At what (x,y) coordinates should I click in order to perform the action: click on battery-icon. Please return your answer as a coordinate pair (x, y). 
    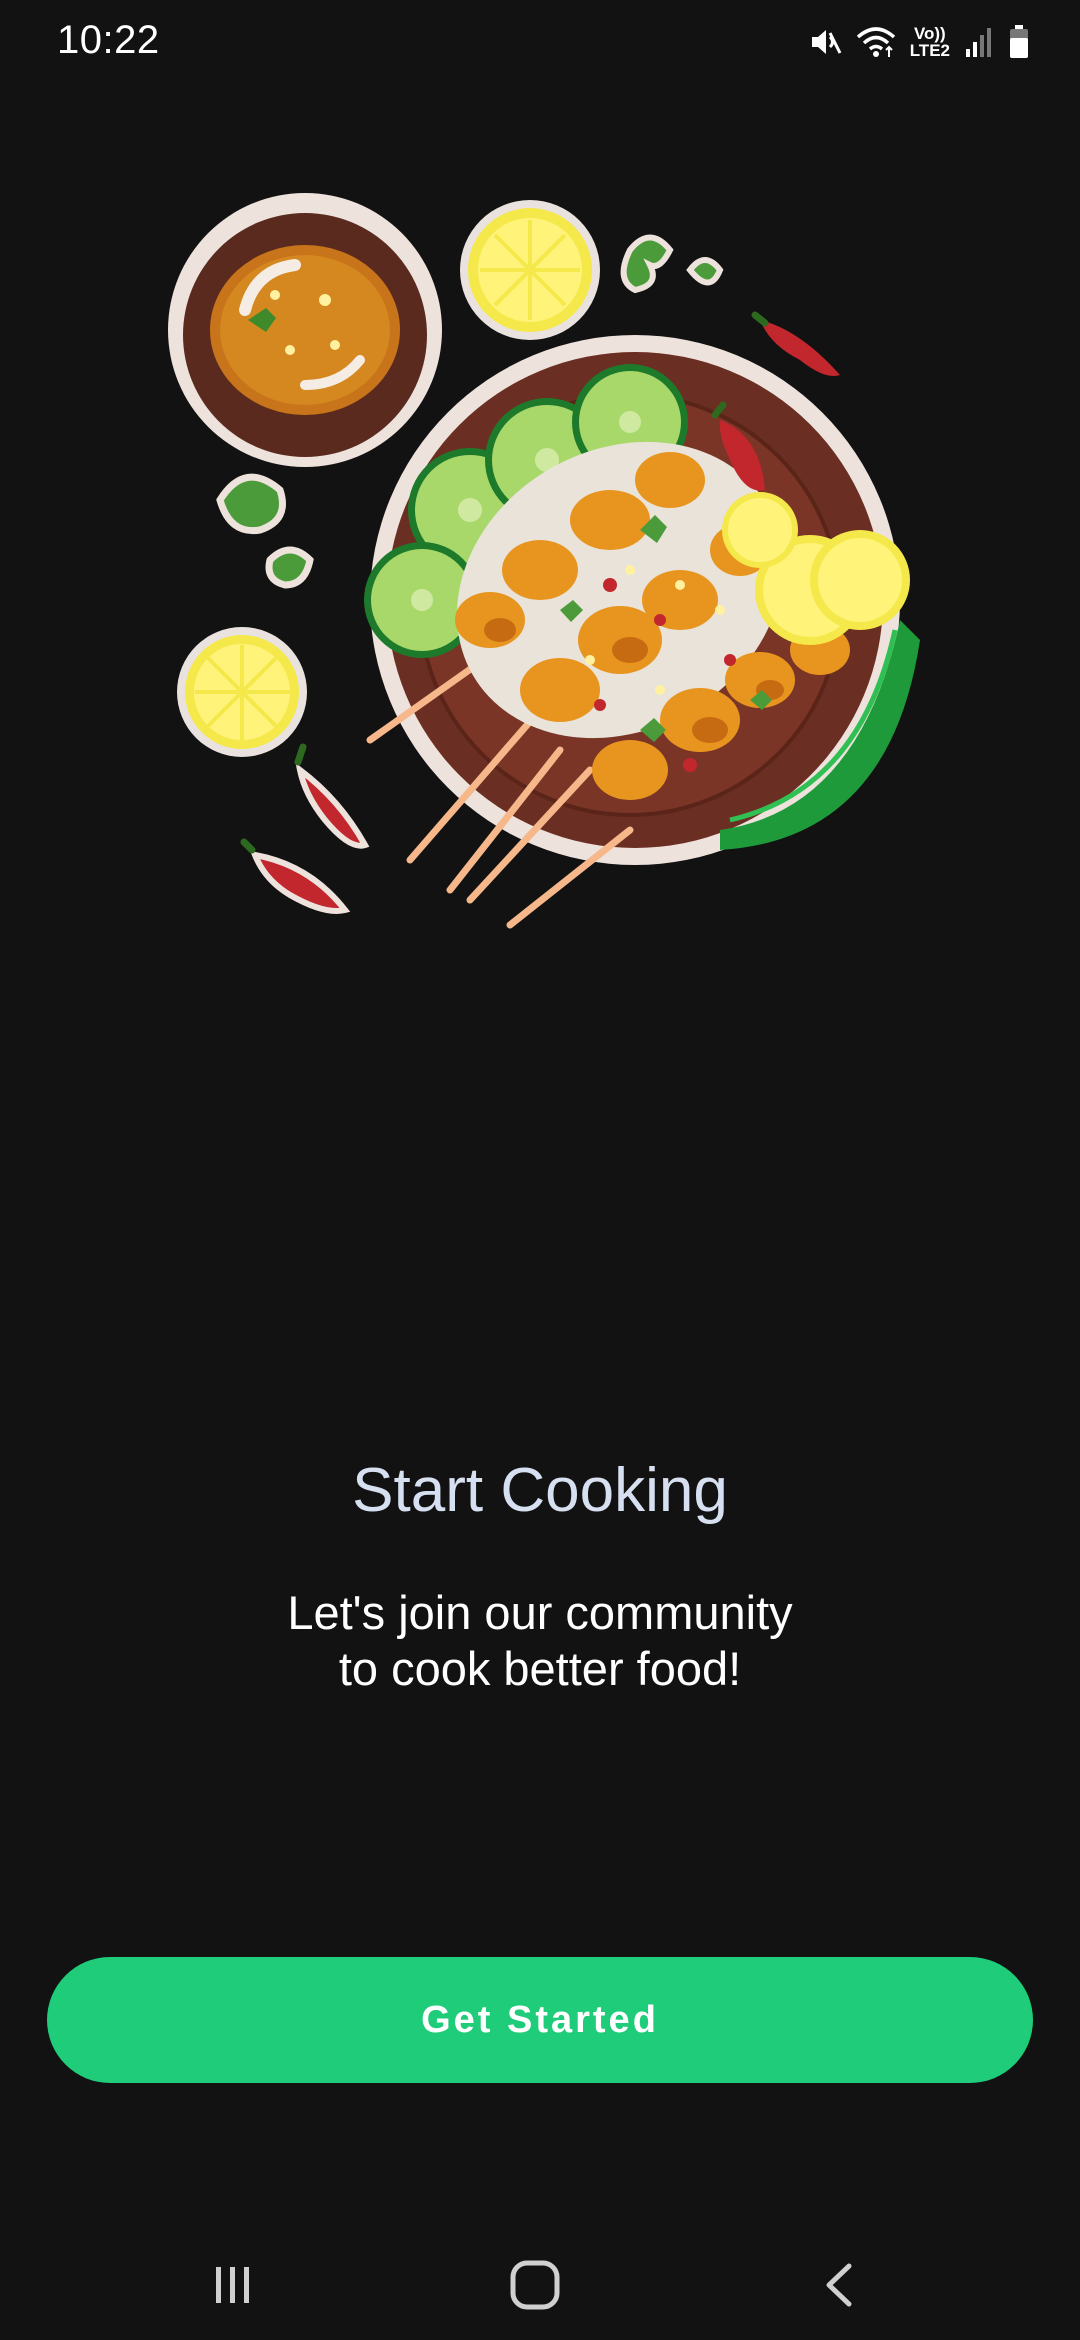
    Looking at the image, I should click on (1019, 42).